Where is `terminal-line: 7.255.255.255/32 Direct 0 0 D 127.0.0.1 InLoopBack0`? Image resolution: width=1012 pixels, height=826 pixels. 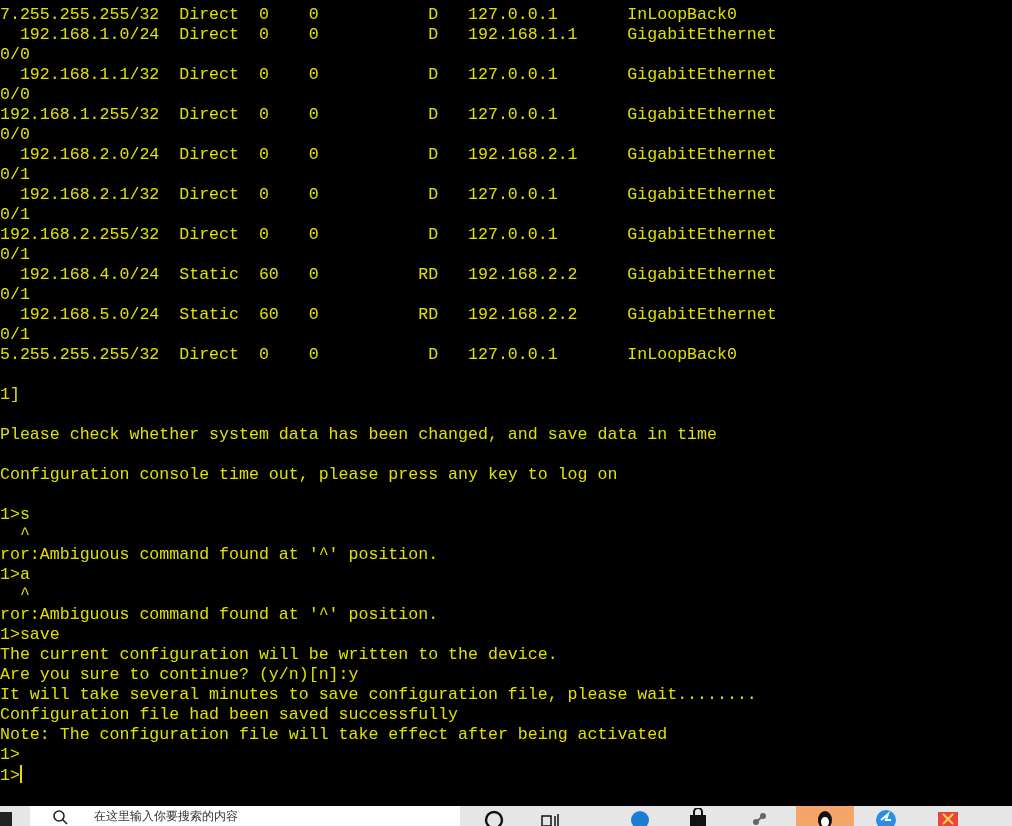 terminal-line: 7.255.255.255/32 Direct 0 0 D 127.0.0.1 InLoopBack0 is located at coordinates (368, 15).